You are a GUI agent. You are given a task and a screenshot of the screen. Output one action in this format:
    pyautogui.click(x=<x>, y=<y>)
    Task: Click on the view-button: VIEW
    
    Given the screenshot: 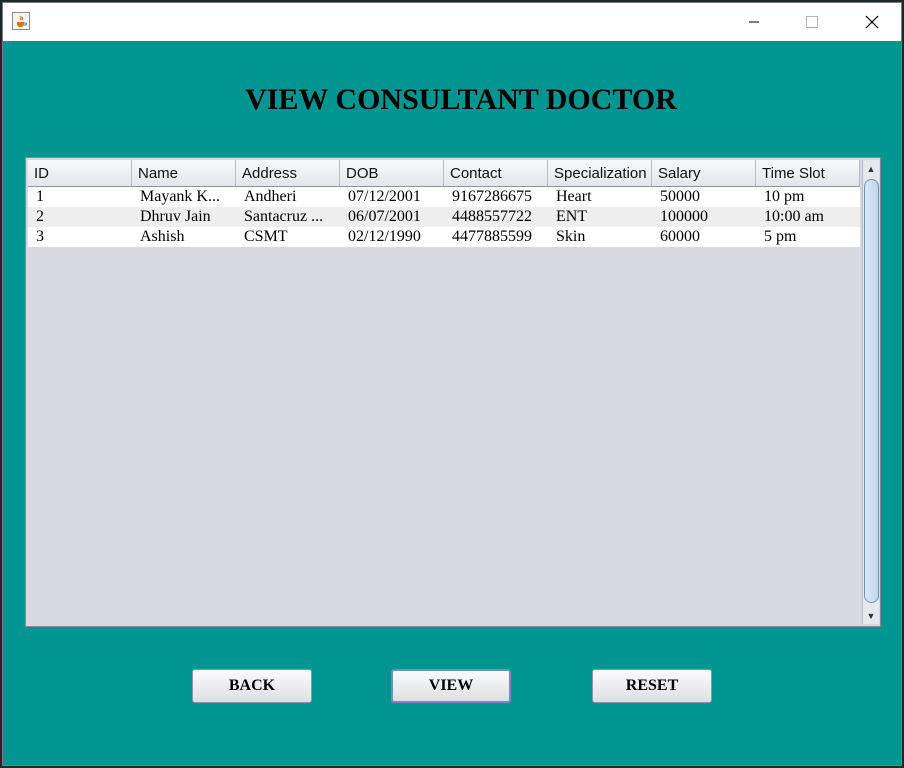 What is the action you would take?
    pyautogui.click(x=451, y=686)
    